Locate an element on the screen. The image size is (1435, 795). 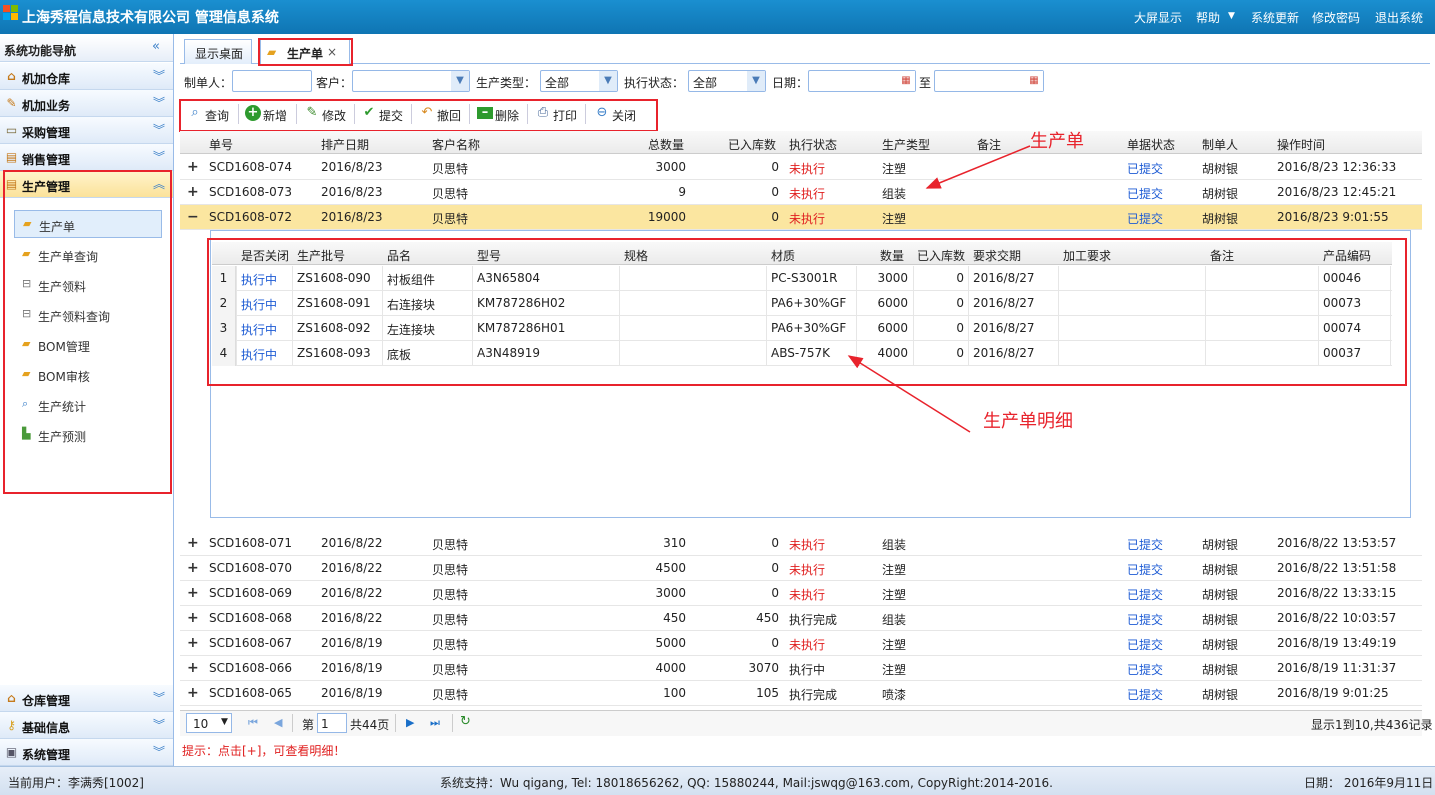
caret-down-icon: ▼ is located at coordinates (224, 722).